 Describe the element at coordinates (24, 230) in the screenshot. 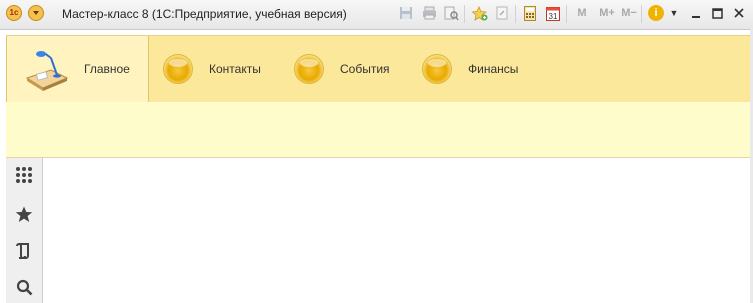

I see `left-tools-panel` at that location.